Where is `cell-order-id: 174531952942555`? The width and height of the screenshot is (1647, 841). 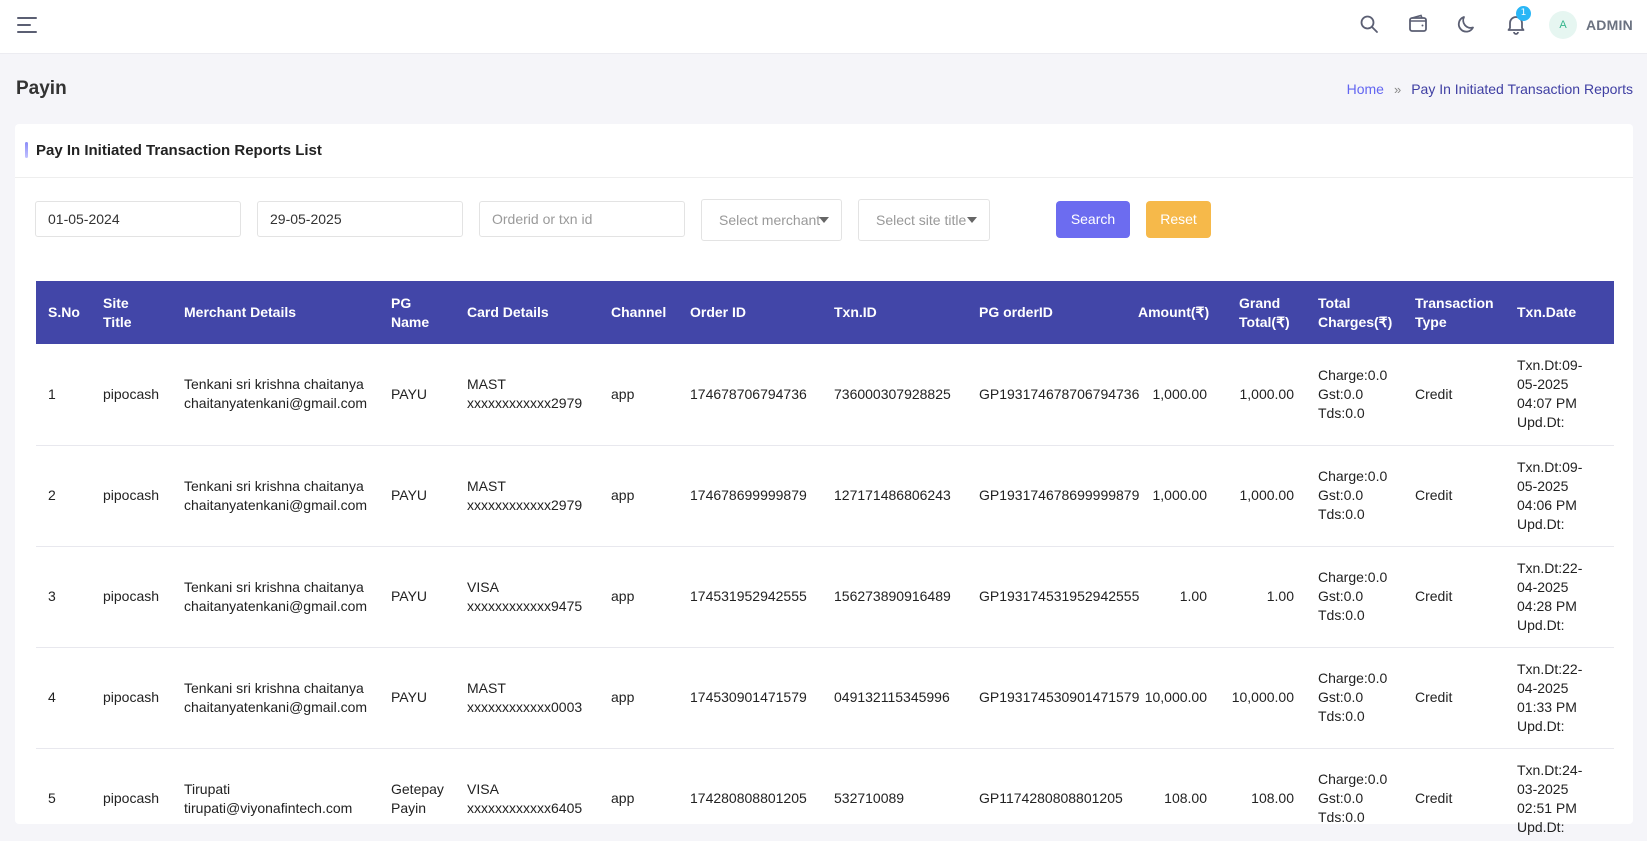
cell-order-id: 174531952942555 is located at coordinates (750, 597).